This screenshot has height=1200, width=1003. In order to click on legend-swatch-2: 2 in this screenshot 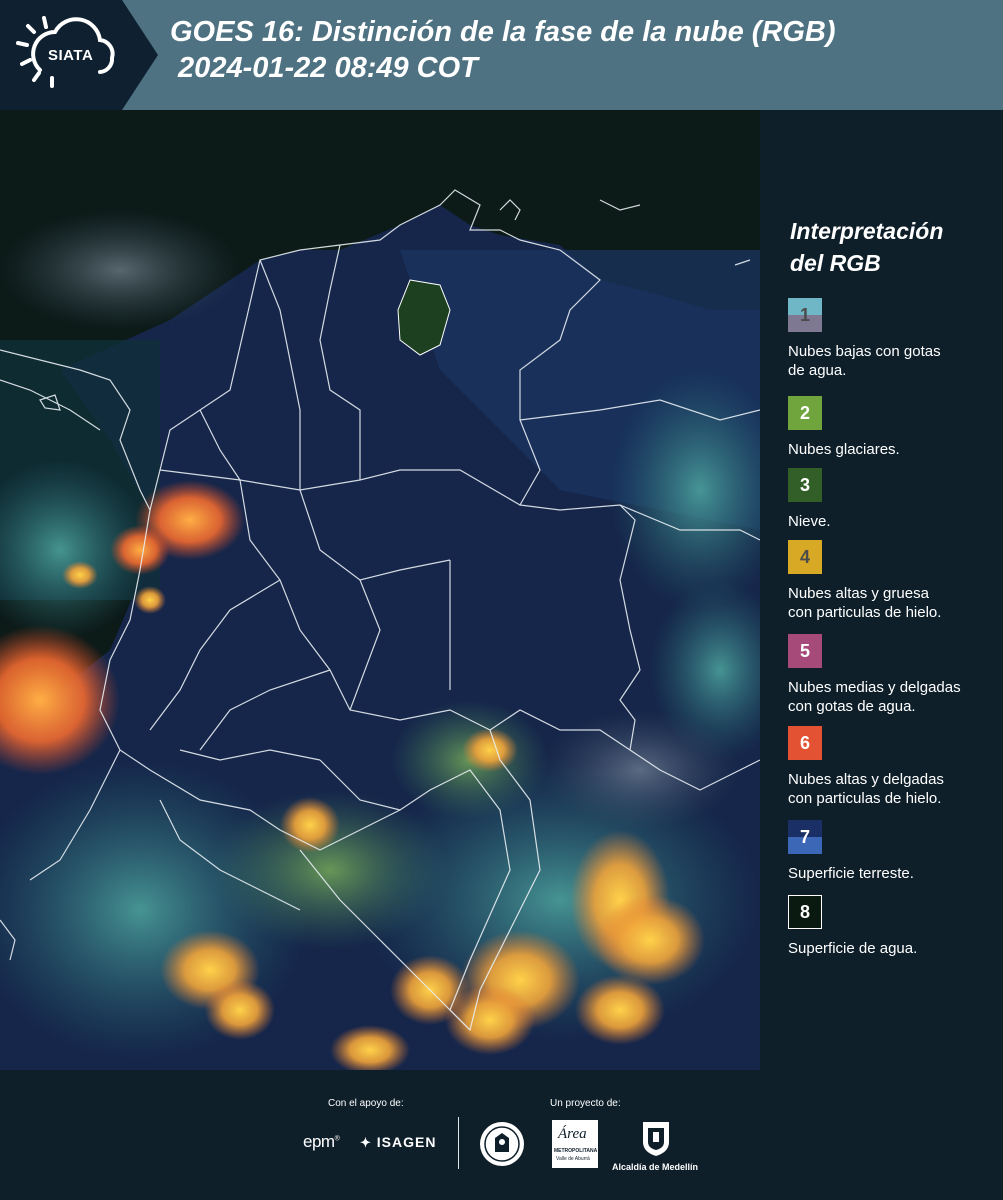, I will do `click(805, 413)`.